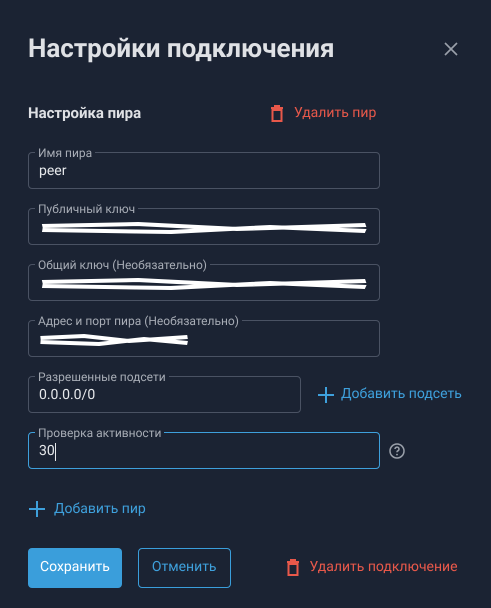  I want to click on input-field: Адрес и порт пира (Необязательно), so click(204, 335).